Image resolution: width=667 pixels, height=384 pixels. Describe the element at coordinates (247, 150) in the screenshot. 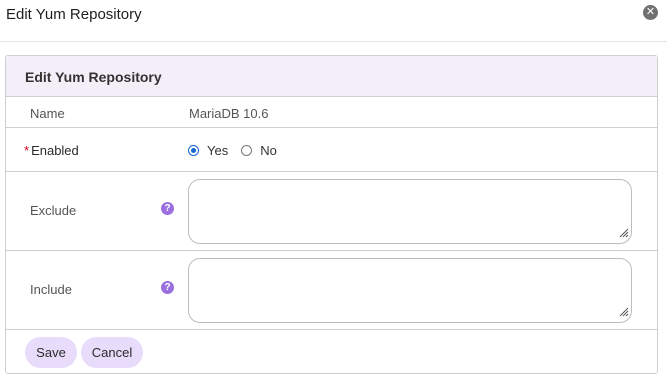

I see `enabled-no-radio` at that location.